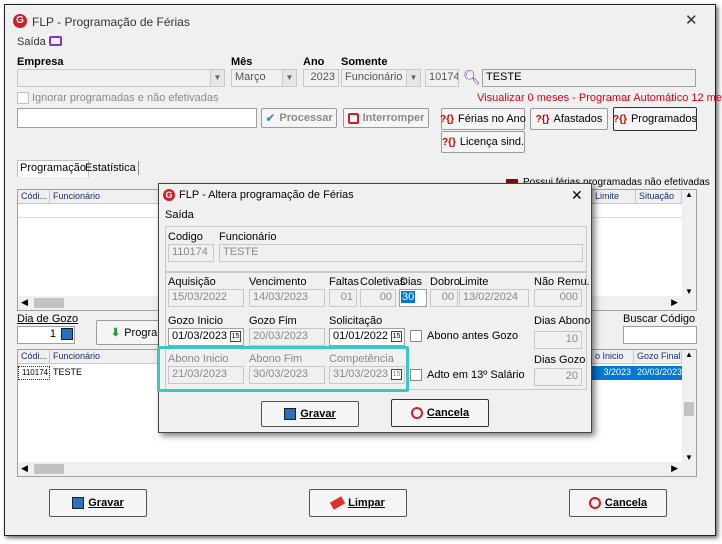 The width and height of the screenshot is (722, 544). What do you see at coordinates (266, 195) in the screenshot?
I see `dialog-title: FLP - Altera programação de Férias` at bounding box center [266, 195].